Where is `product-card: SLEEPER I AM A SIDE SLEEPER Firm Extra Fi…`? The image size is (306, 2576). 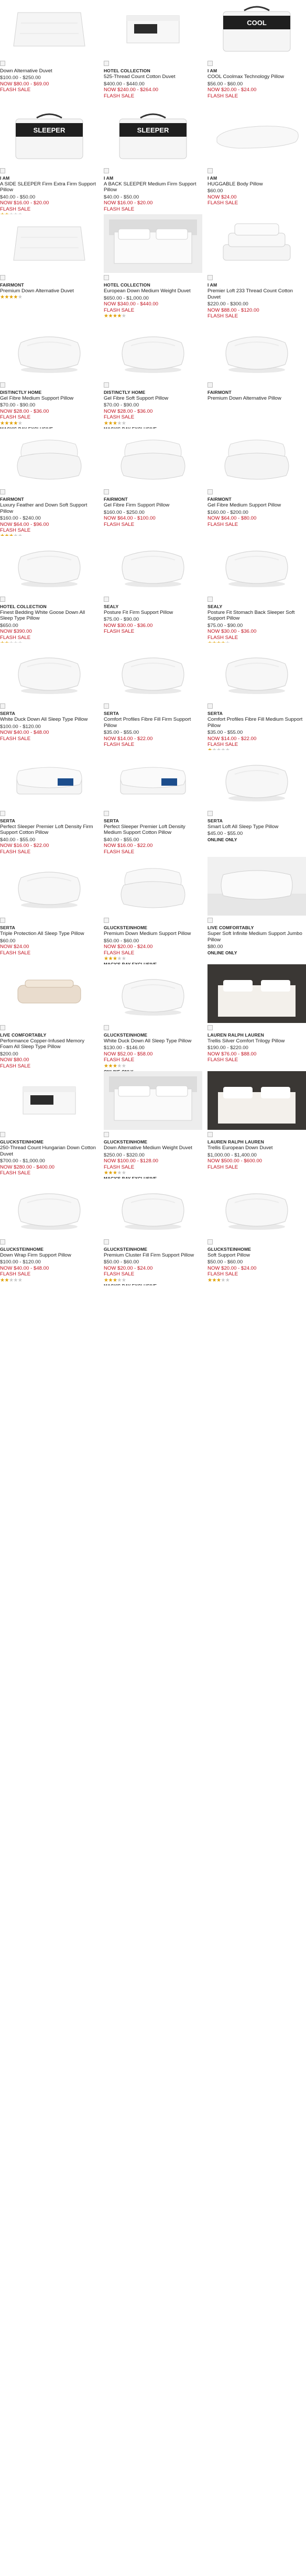 product-card: SLEEPER I AM A SIDE SLEEPER Firm Extra Fi… is located at coordinates (49, 160).